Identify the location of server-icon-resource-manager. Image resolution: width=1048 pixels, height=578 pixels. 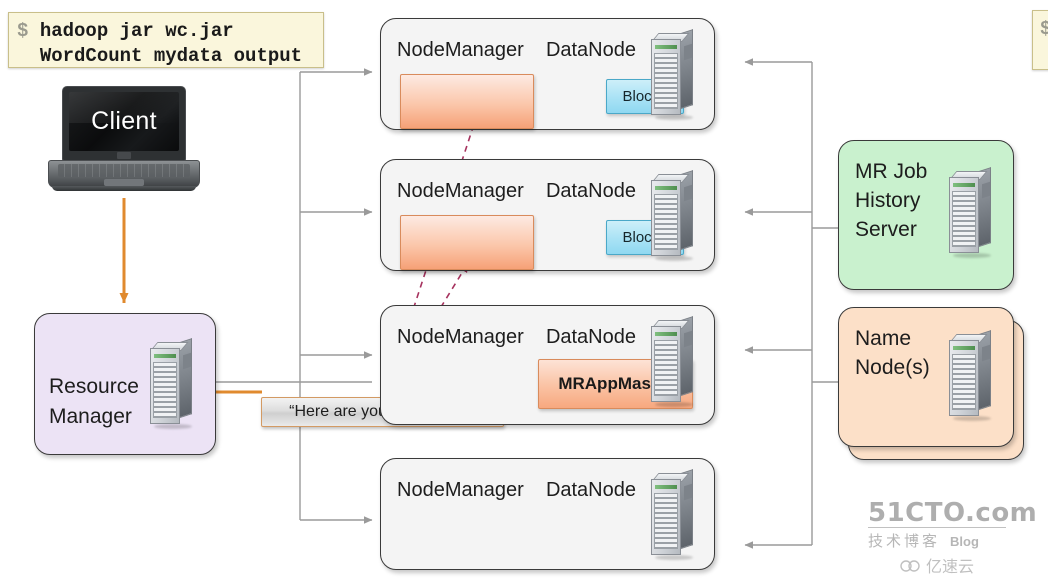
(171, 383).